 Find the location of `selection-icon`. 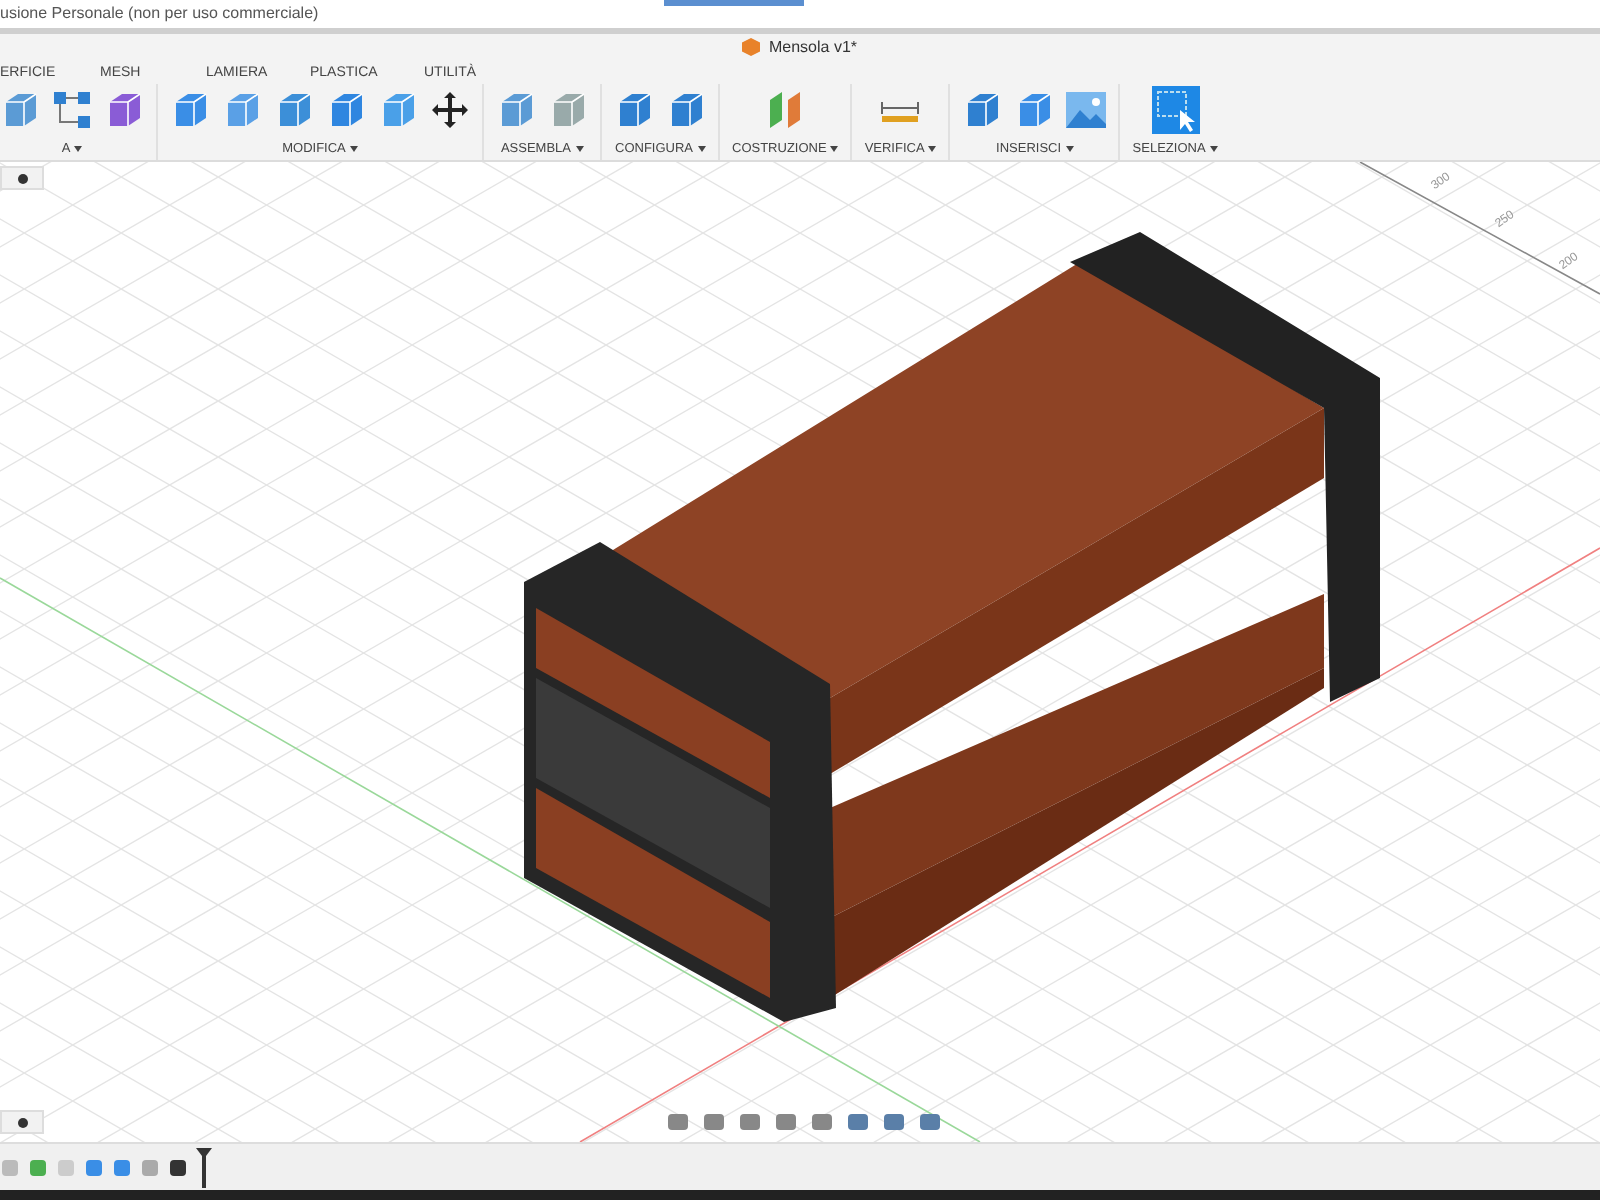

selection-icon is located at coordinates (1175, 110).